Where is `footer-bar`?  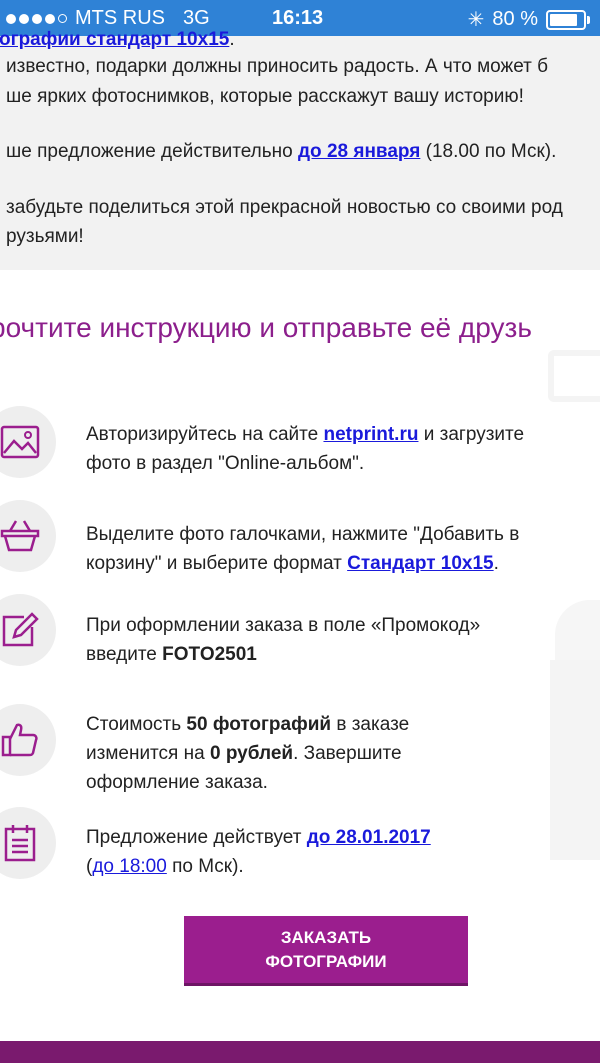 footer-bar is located at coordinates (300, 1052).